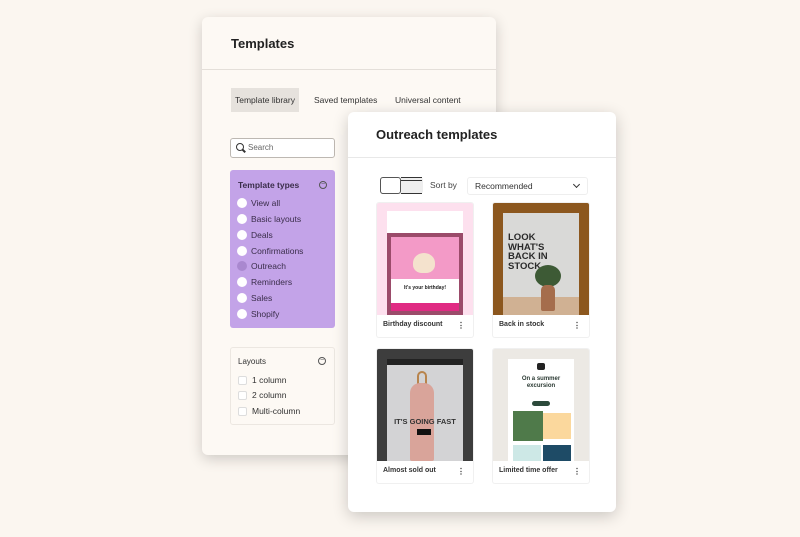 Image resolution: width=800 pixels, height=537 pixels. What do you see at coordinates (263, 43) in the screenshot?
I see `panel-title: Templates` at bounding box center [263, 43].